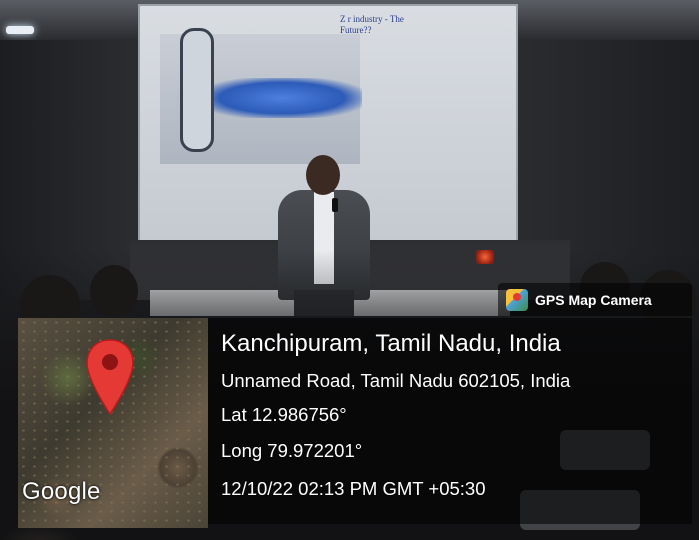  I want to click on address-line: Unnamed Road, Tamil Nadu 602105, India, so click(396, 380).